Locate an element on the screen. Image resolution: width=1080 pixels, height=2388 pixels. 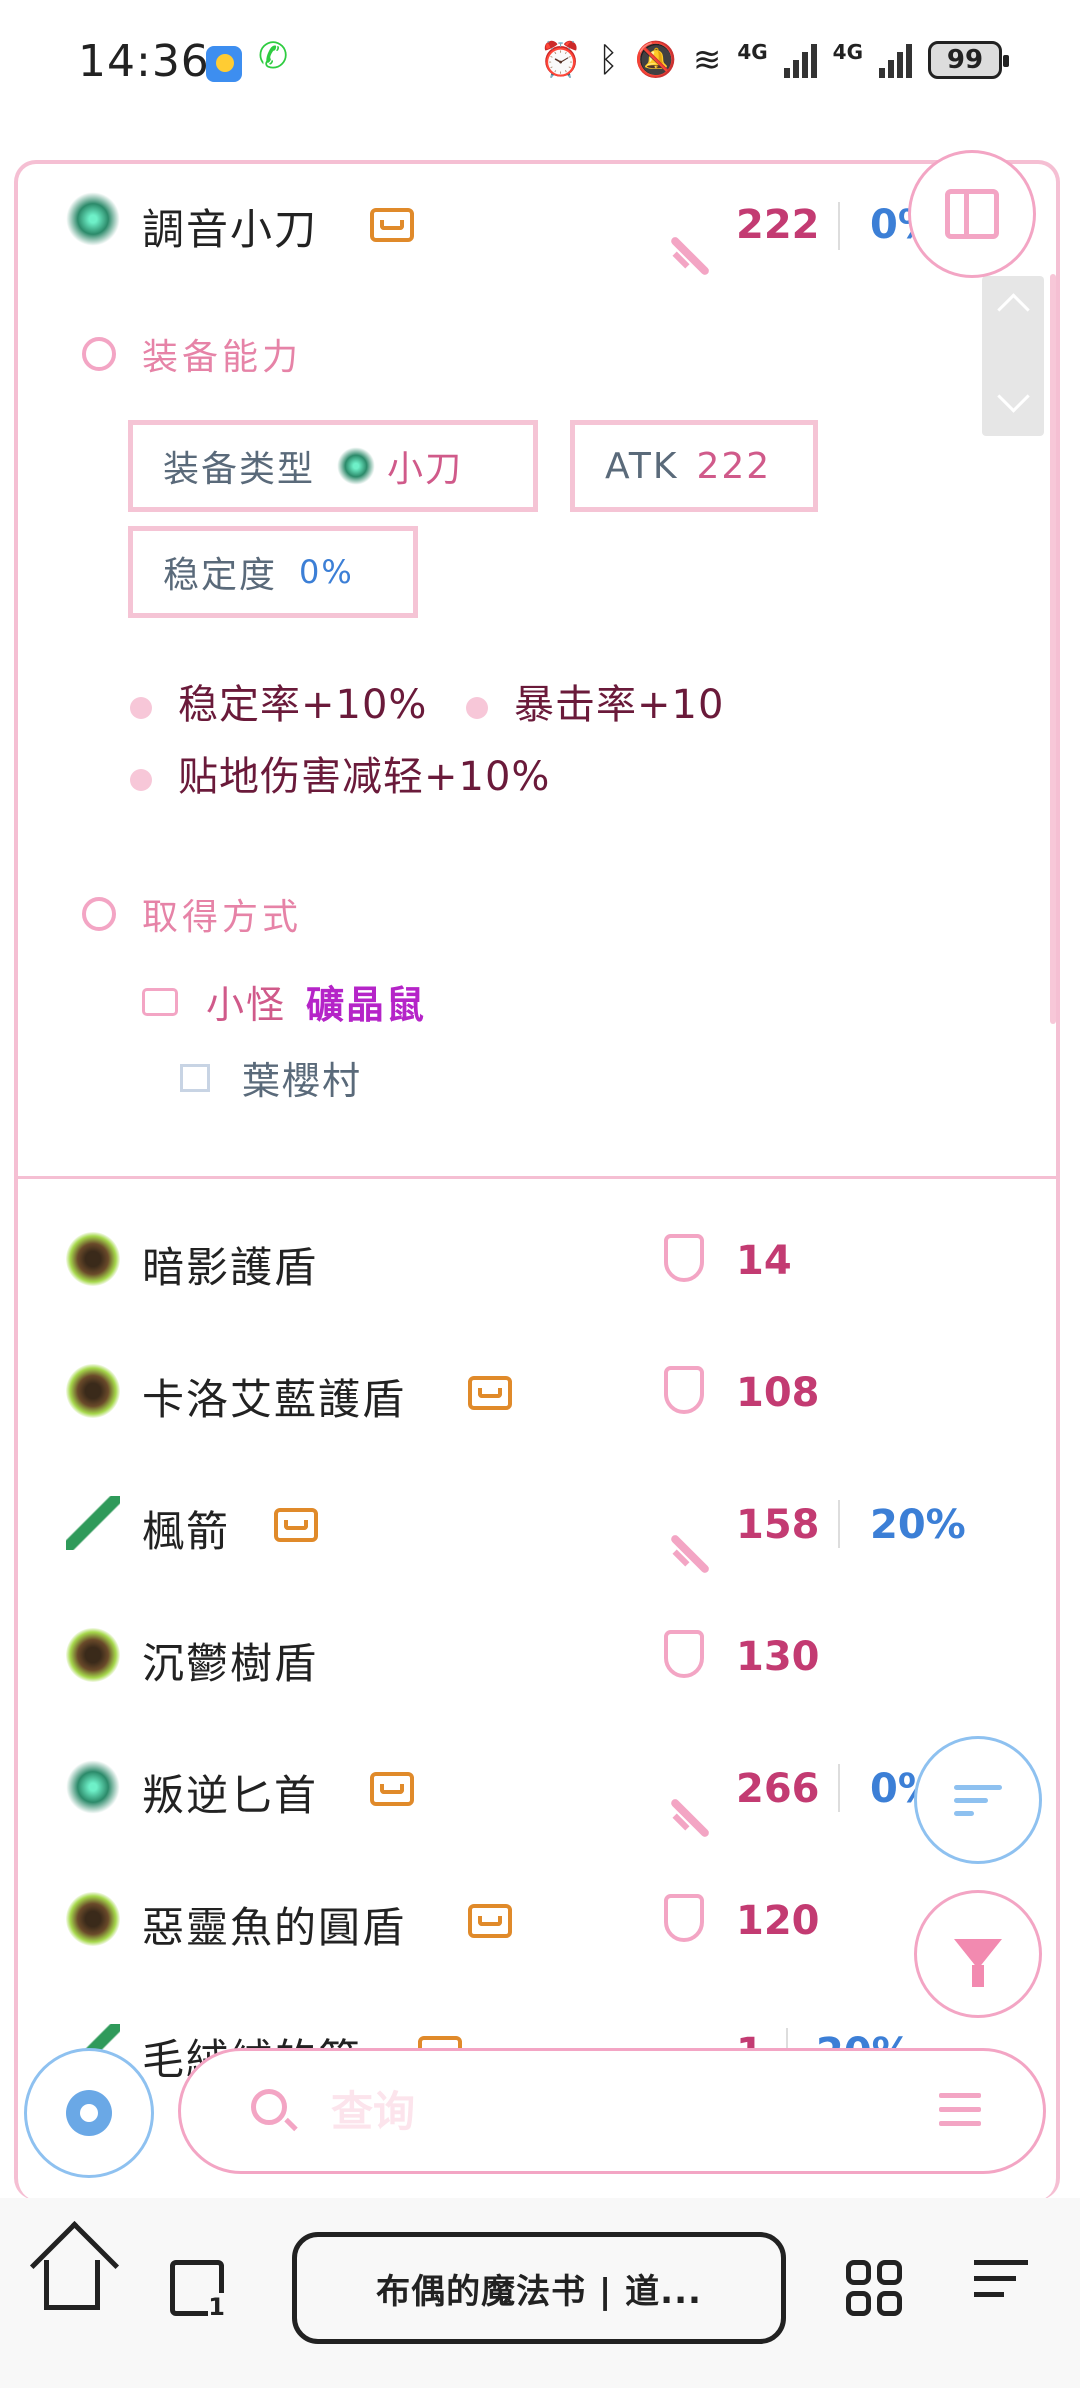
divider is located at coordinates (537, 1177).